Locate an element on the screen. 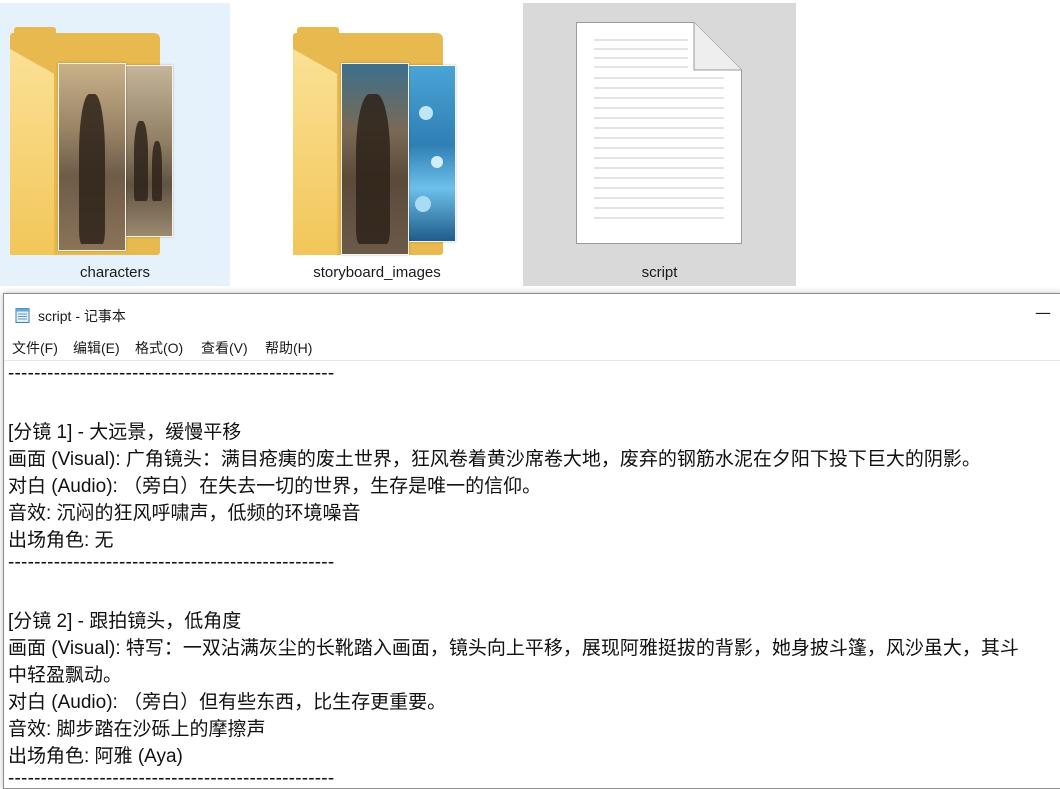  text-line: 音效: 沉闷的狂风呼啸声，低频的环境噪音 is located at coordinates (184, 513).